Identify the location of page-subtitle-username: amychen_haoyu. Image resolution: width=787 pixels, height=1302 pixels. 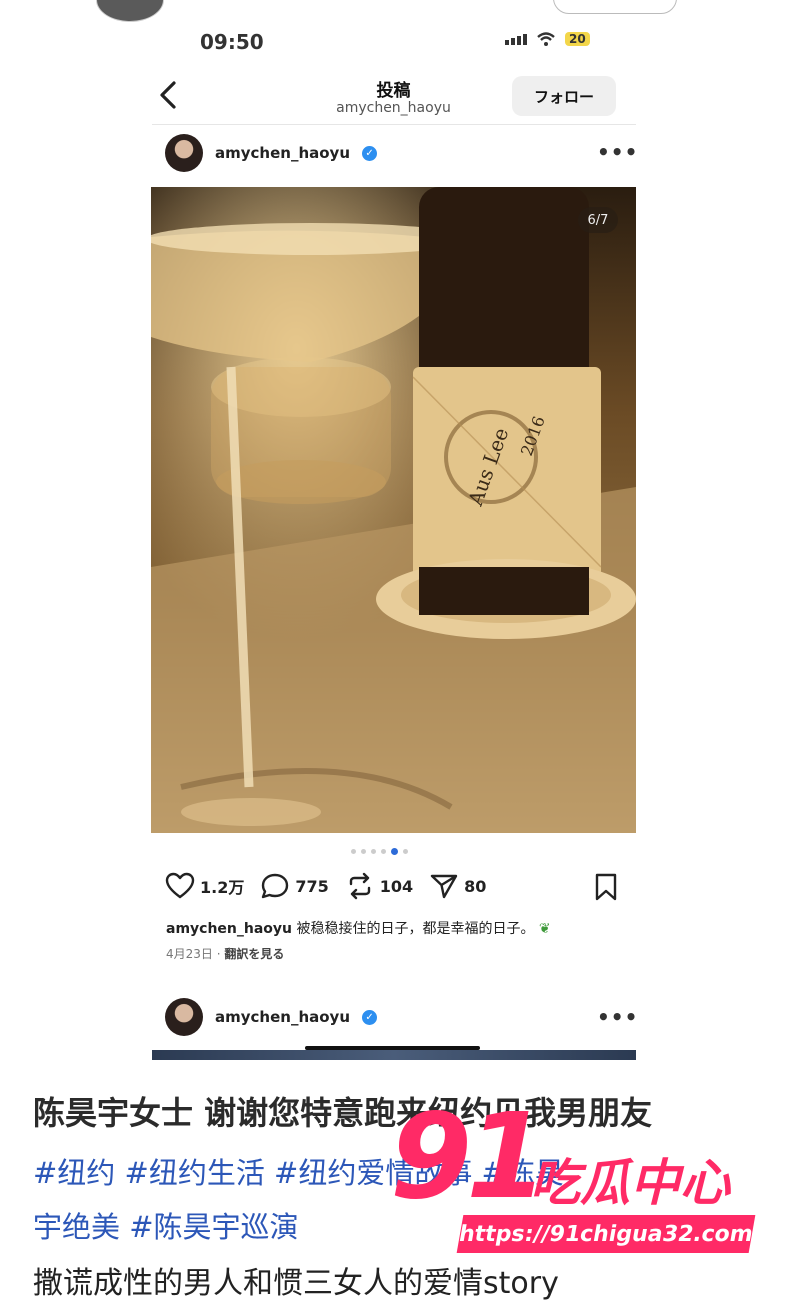
(393, 108).